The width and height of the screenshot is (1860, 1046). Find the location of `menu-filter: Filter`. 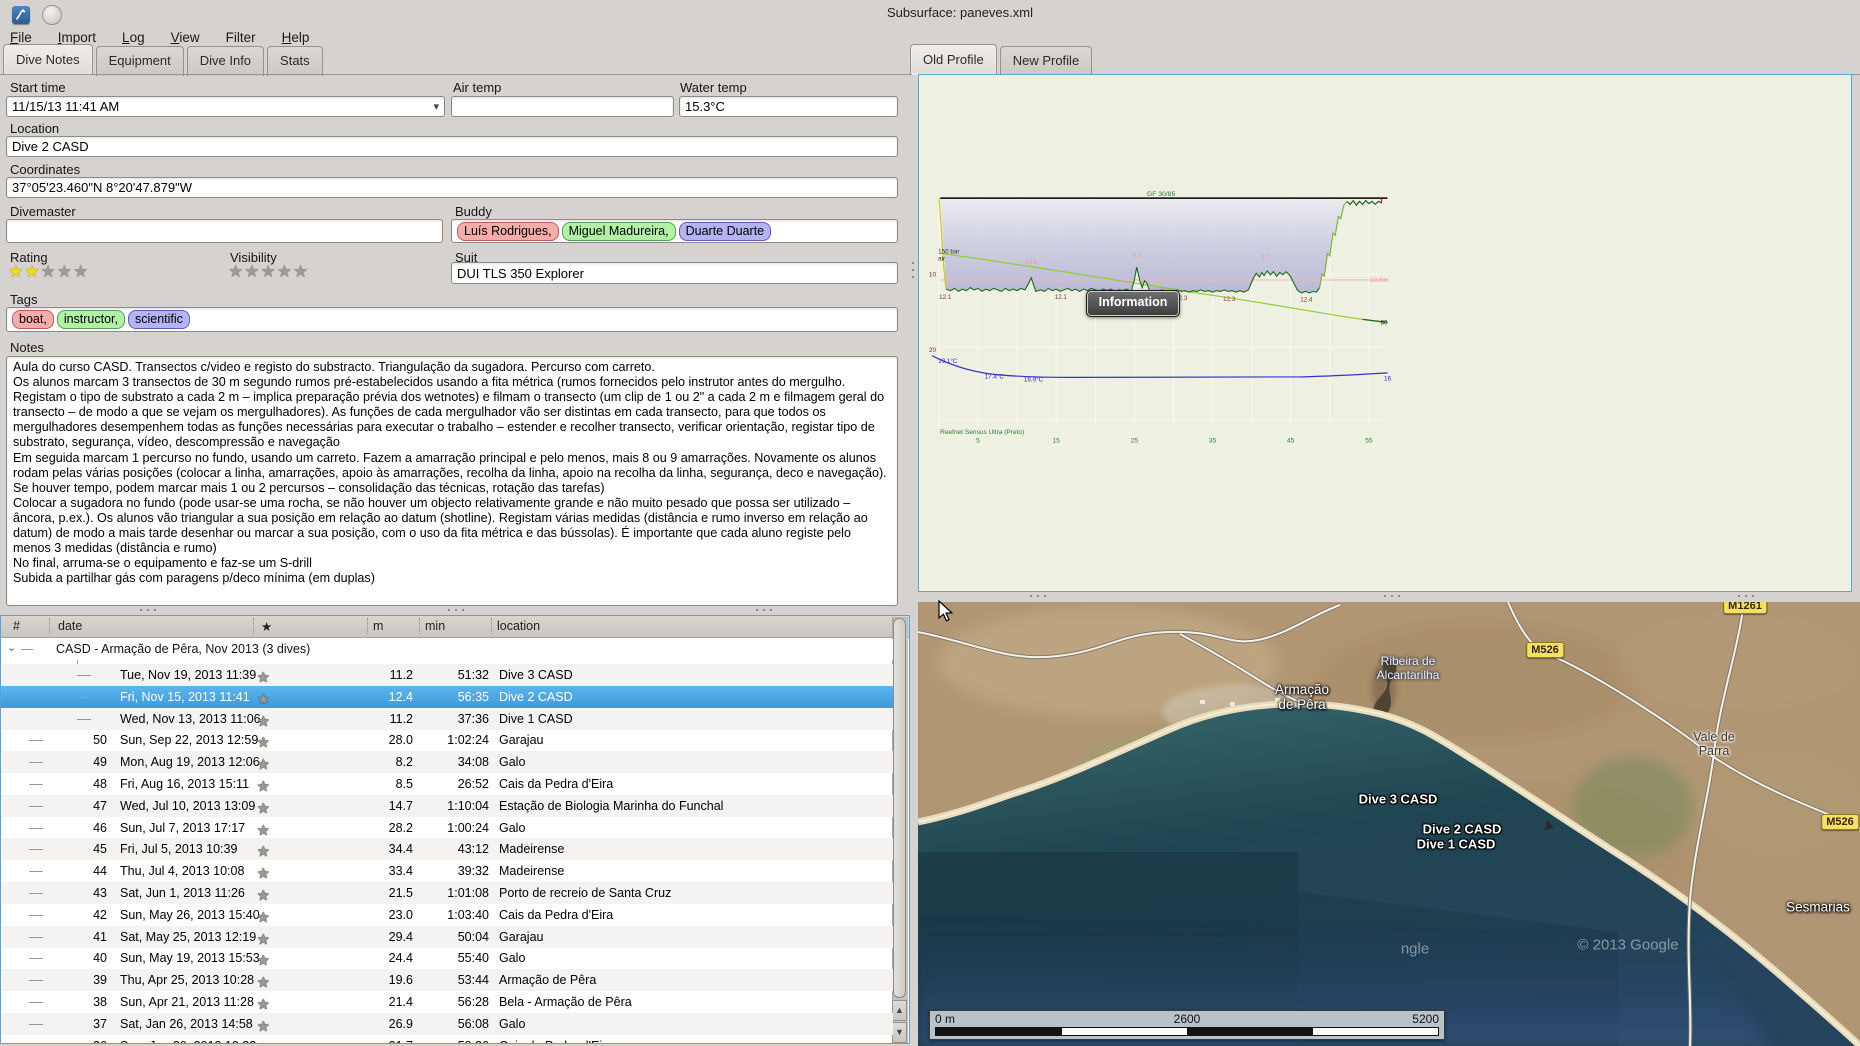

menu-filter: Filter is located at coordinates (241, 37).